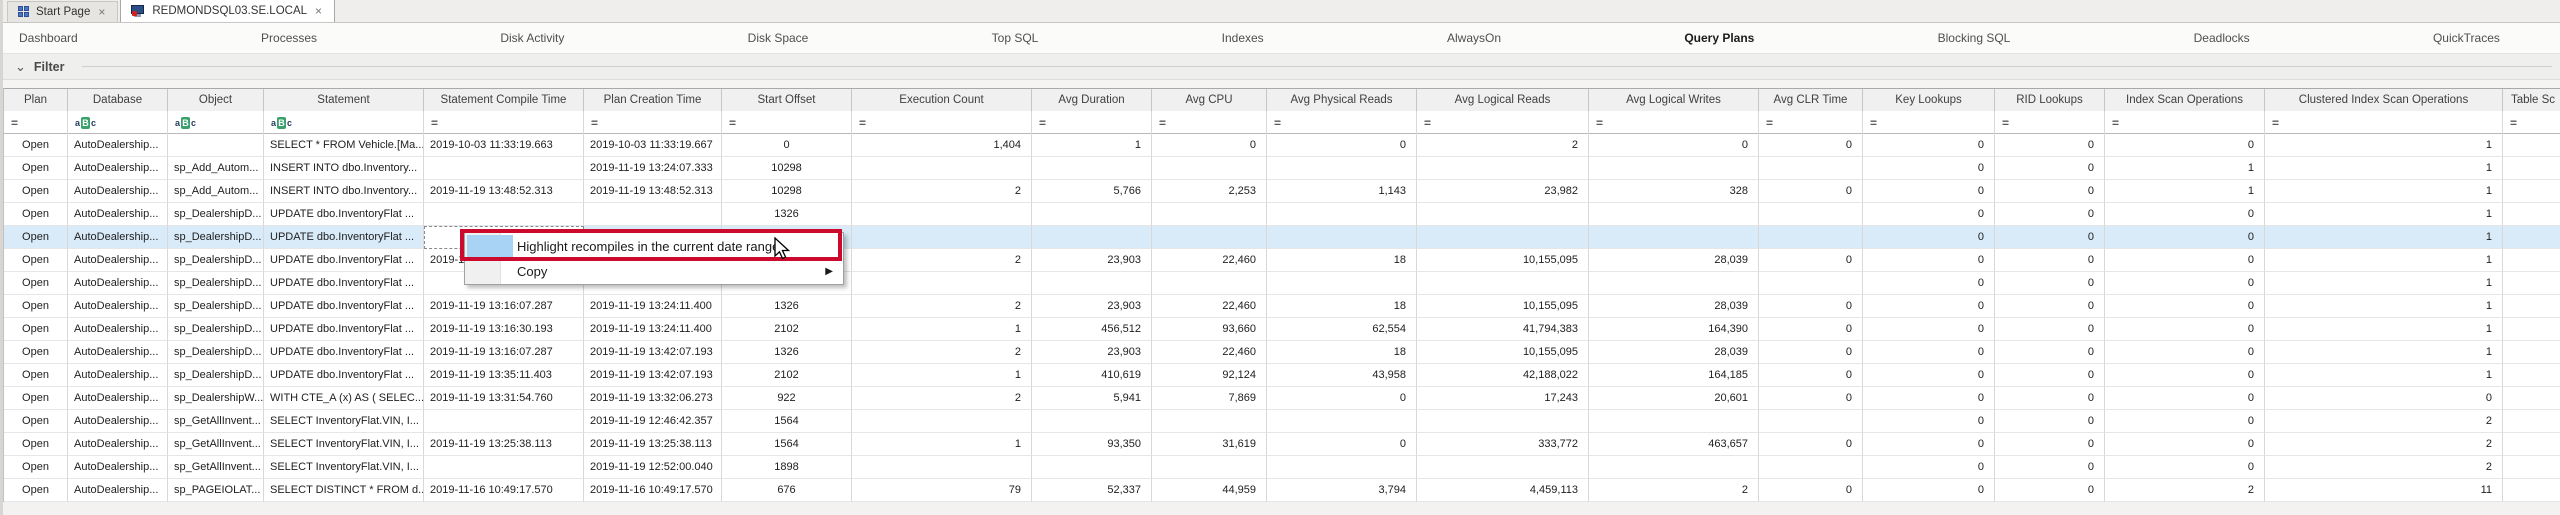 This screenshot has width=2560, height=515. I want to click on grid-cell: 42,188,022, so click(1503, 375).